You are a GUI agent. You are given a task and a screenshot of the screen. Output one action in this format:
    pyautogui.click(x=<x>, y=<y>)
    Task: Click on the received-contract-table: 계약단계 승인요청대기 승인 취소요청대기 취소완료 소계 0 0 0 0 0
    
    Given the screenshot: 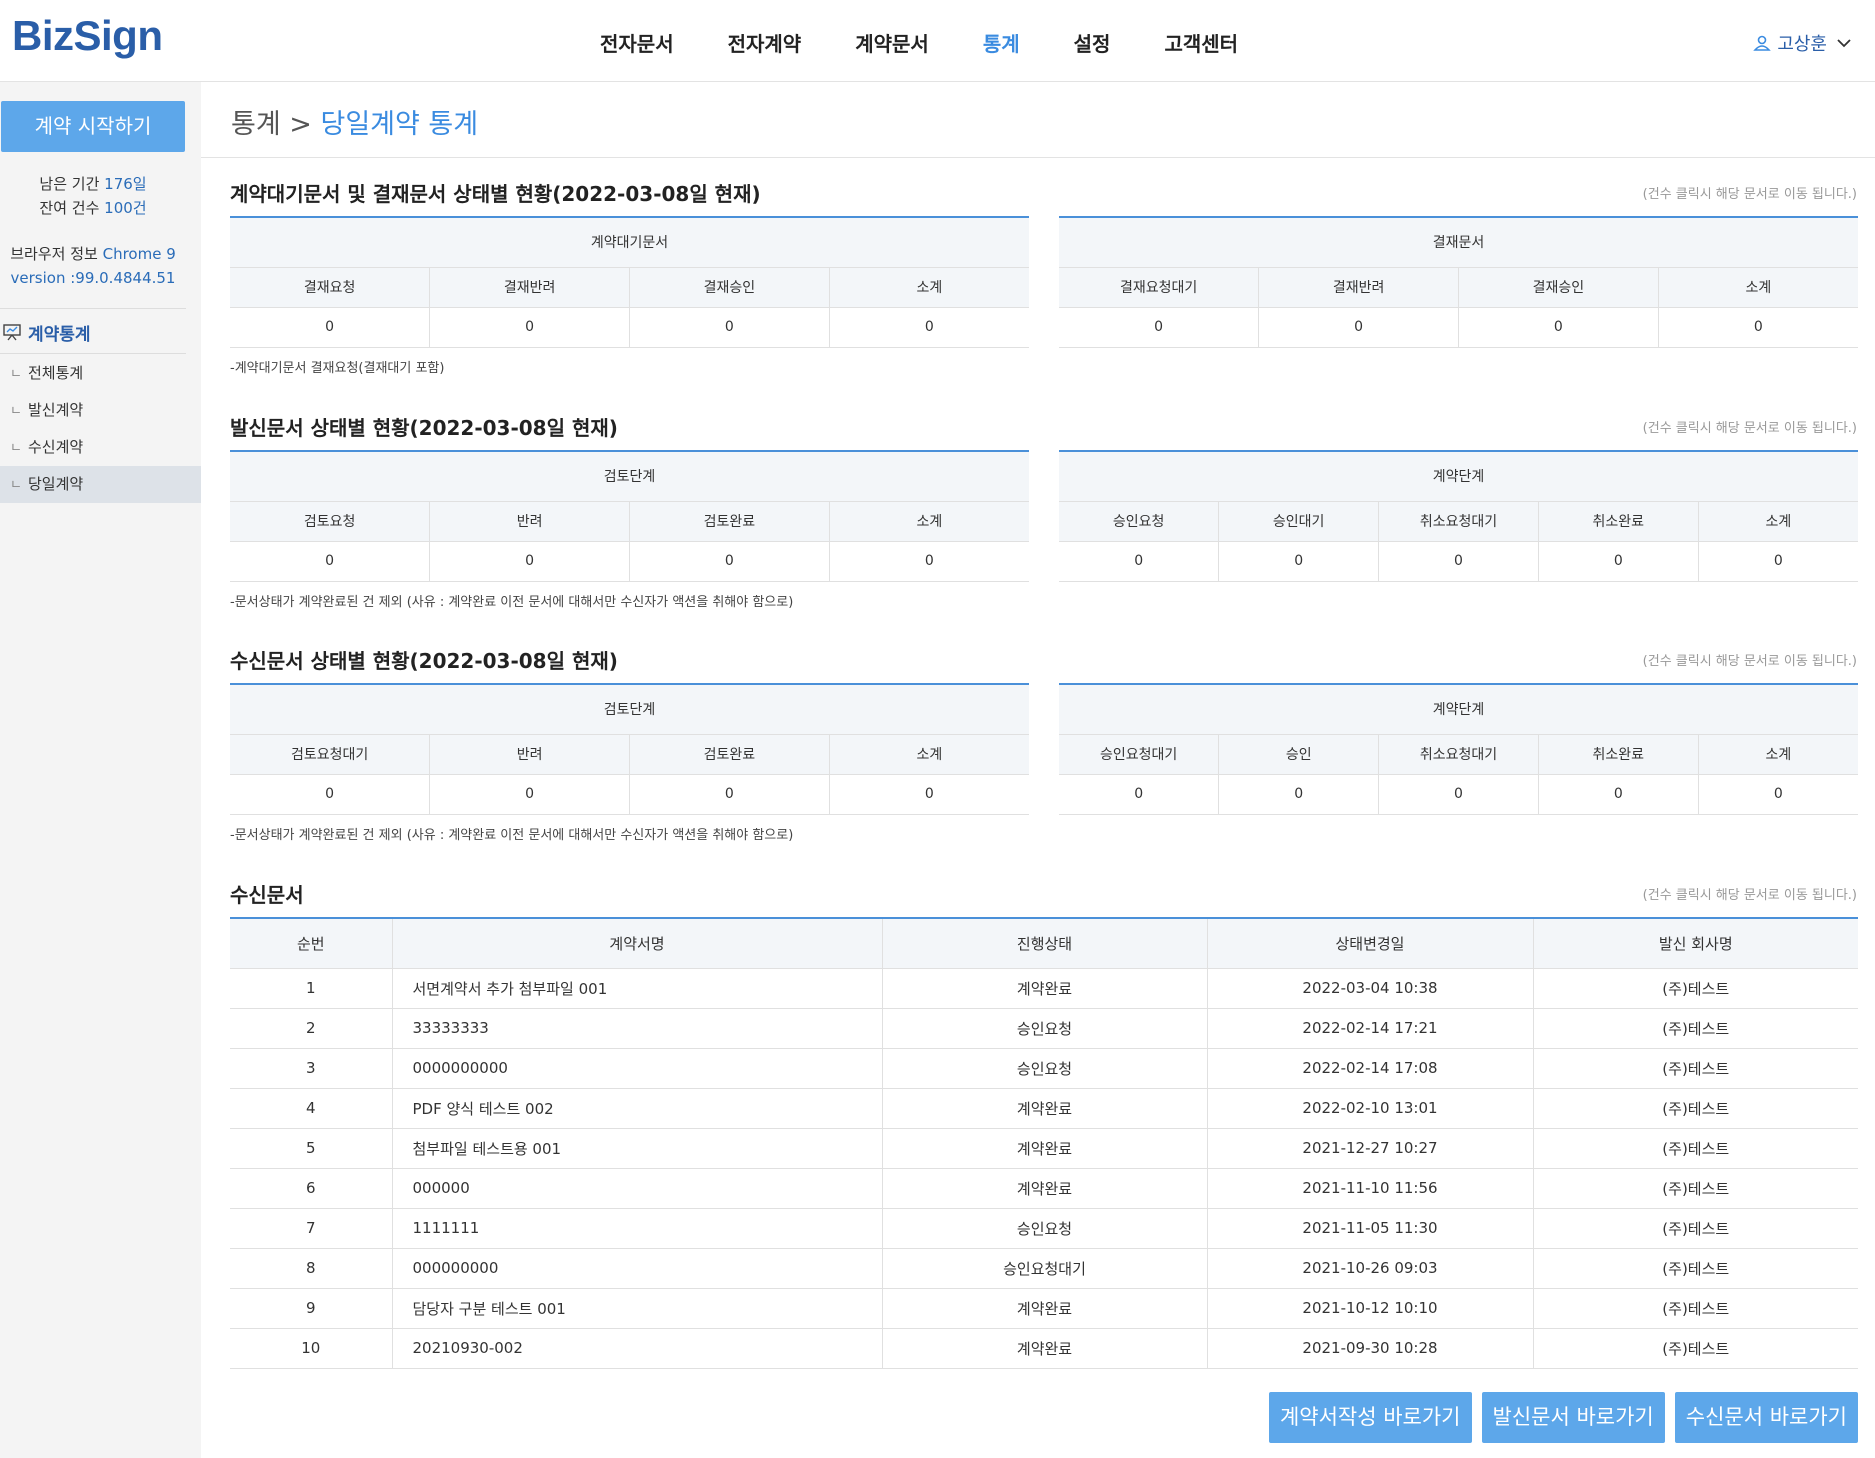 What is the action you would take?
    pyautogui.click(x=1458, y=749)
    